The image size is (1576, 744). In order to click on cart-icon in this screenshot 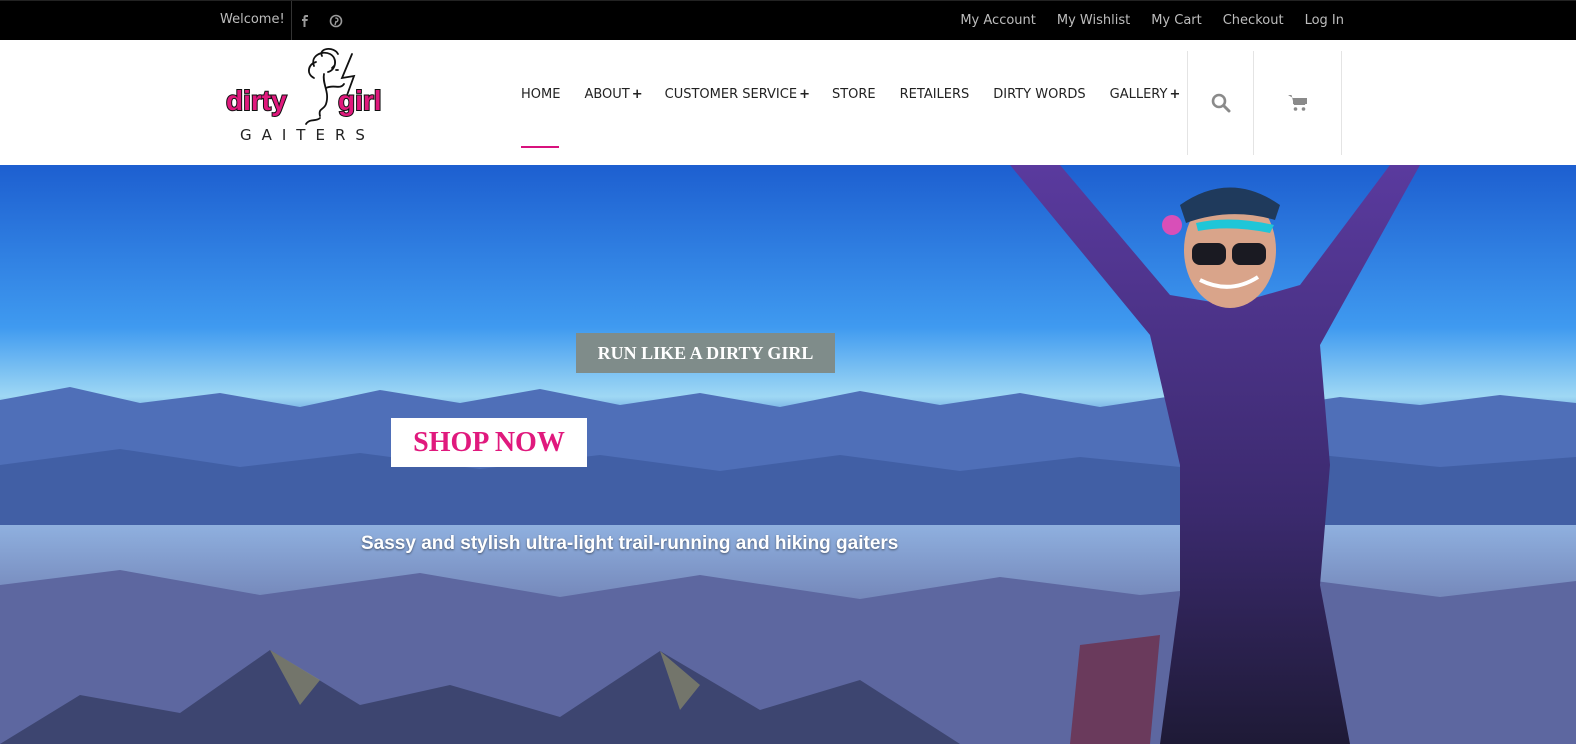, I will do `click(1297, 103)`.